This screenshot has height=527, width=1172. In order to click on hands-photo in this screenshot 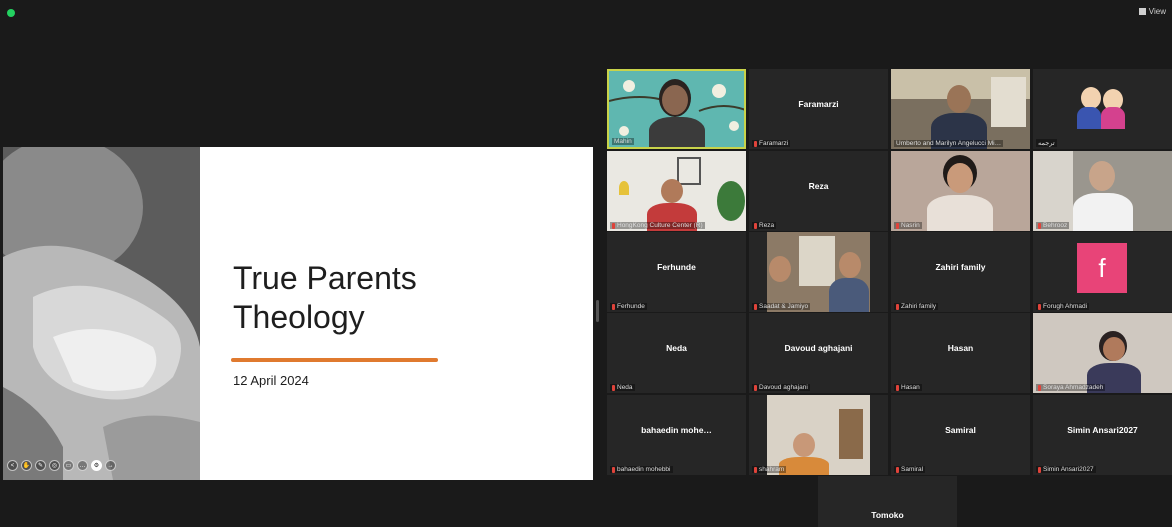, I will do `click(101, 313)`.